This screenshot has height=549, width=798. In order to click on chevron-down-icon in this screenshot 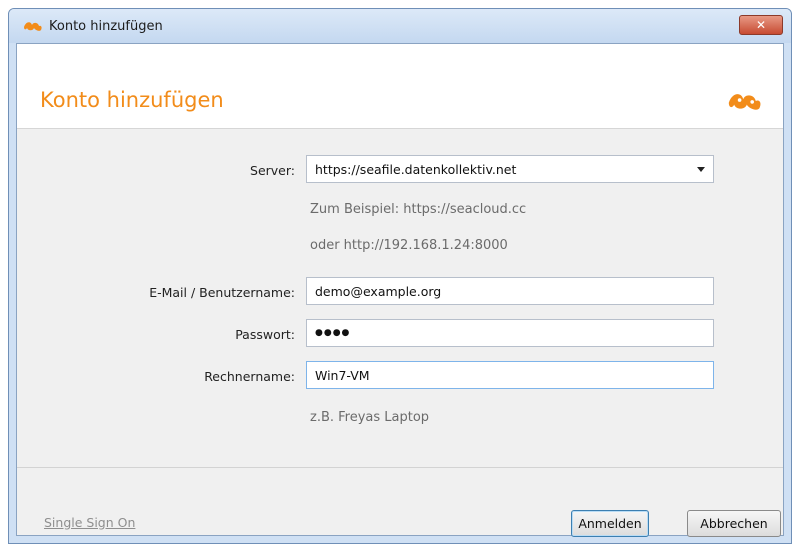, I will do `click(701, 169)`.